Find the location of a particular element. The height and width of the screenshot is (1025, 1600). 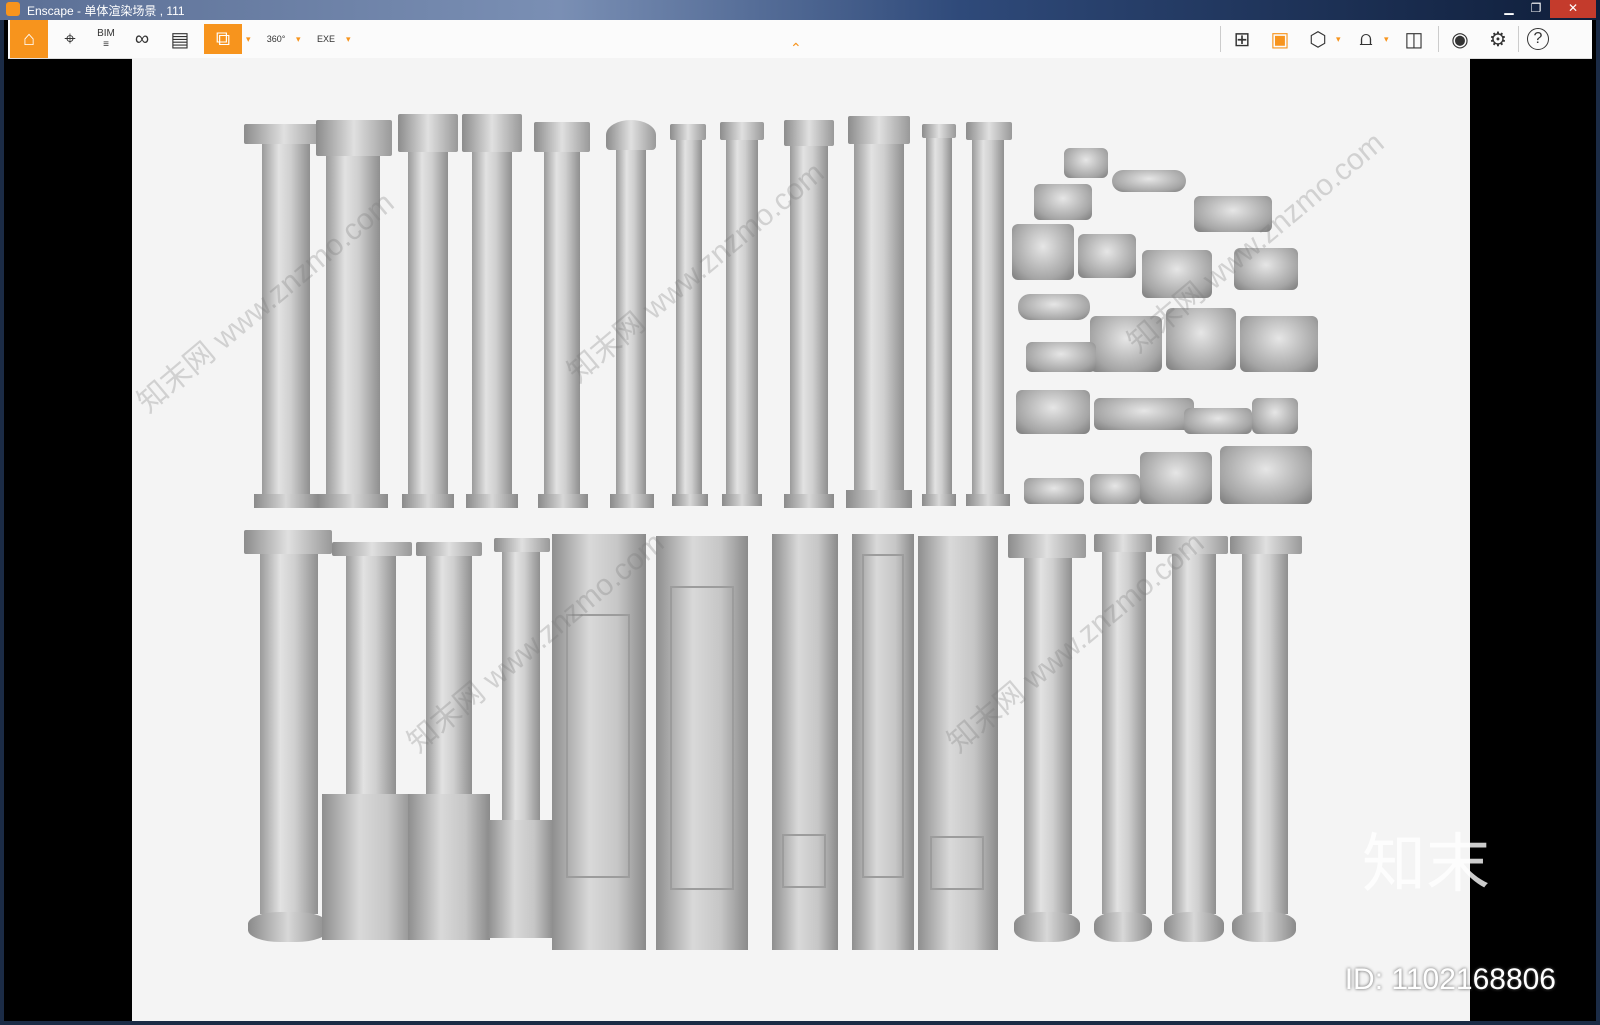

asset-id-watermark: ID: 1102168806 is located at coordinates (1450, 979).